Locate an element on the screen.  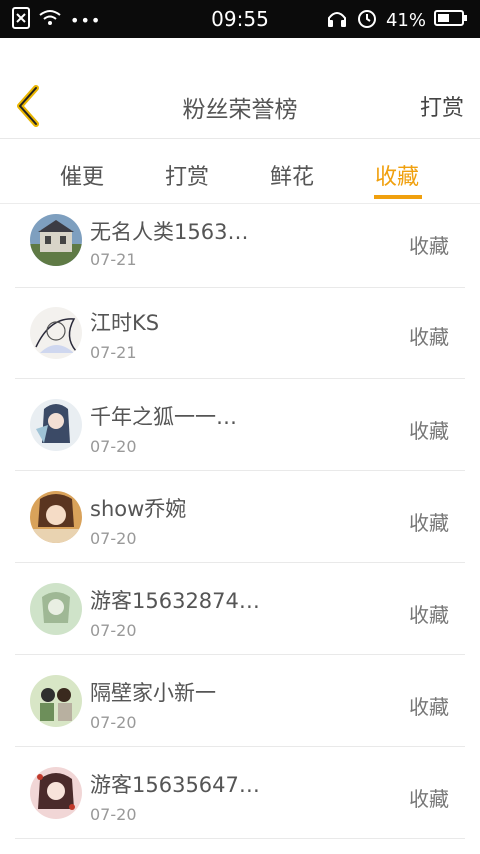
tab-reward: 打赏 is located at coordinates (187, 175).